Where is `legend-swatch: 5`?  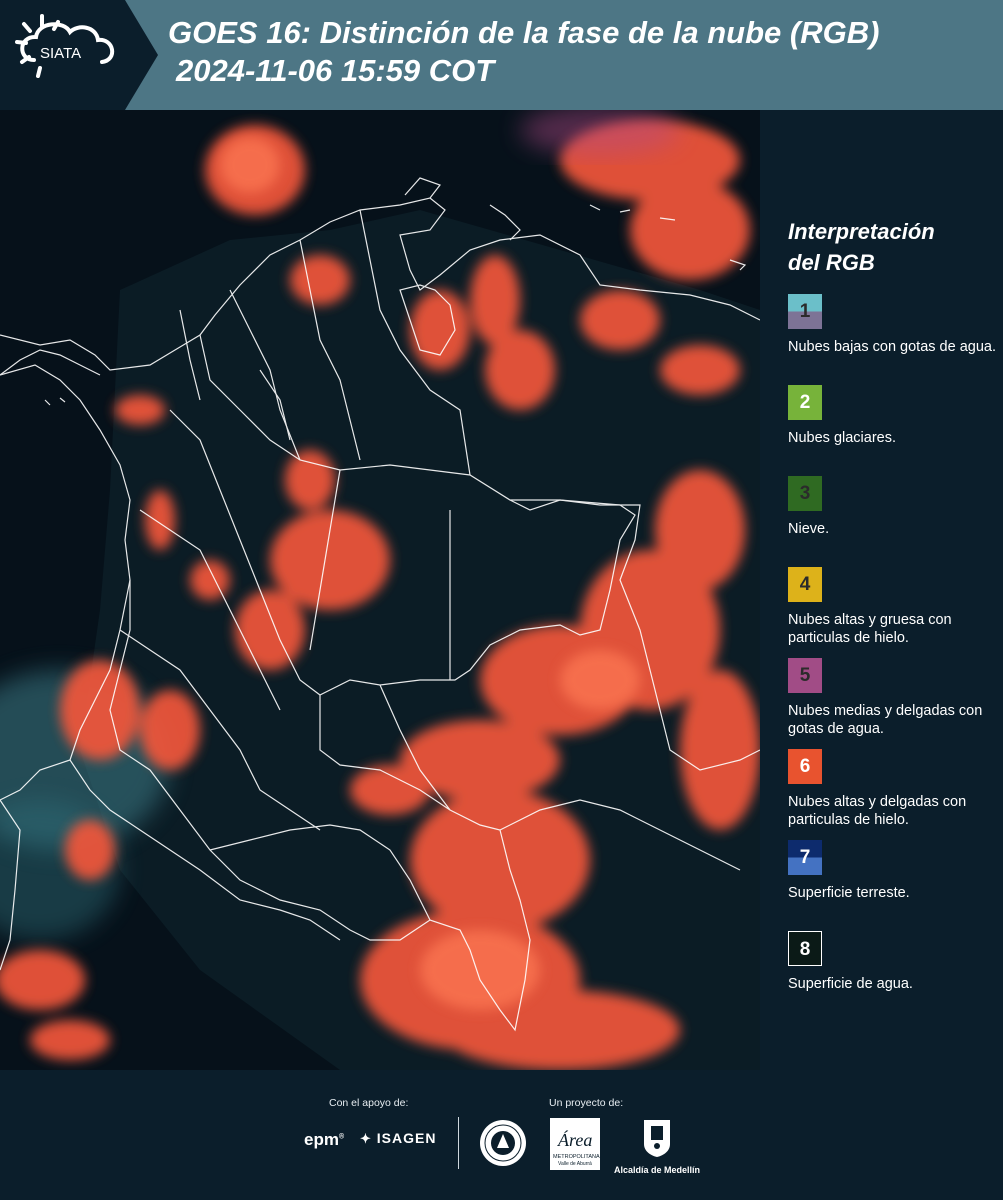 legend-swatch: 5 is located at coordinates (805, 675).